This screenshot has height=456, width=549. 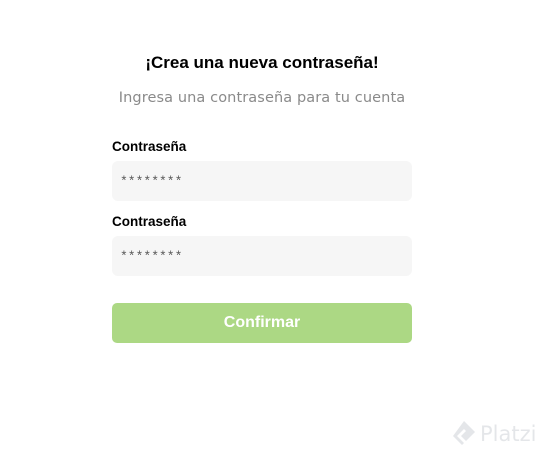 I want to click on page-subtitle: Ingresa una contraseña para tu cuenta, so click(x=262, y=98).